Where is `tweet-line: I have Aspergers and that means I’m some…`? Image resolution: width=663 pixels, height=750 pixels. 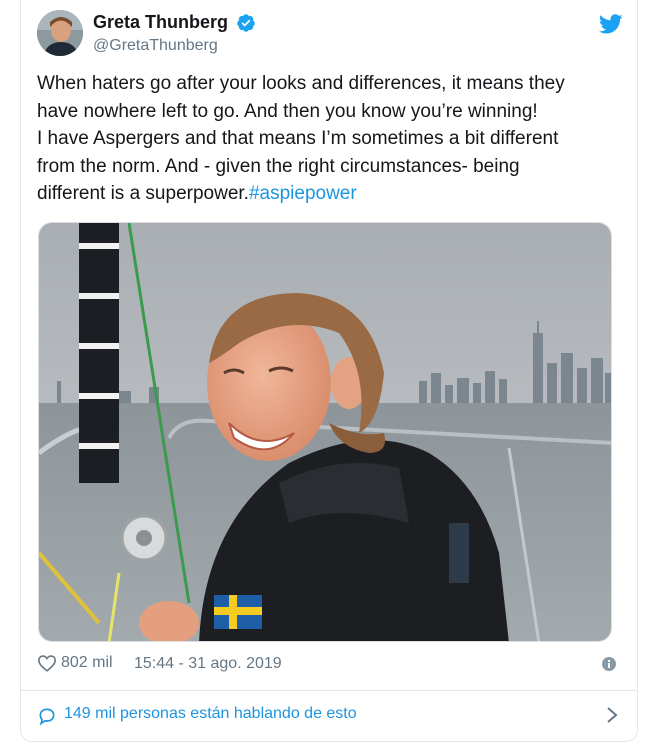
tweet-line: I have Aspergers and that means I’m some… is located at coordinates (298, 138).